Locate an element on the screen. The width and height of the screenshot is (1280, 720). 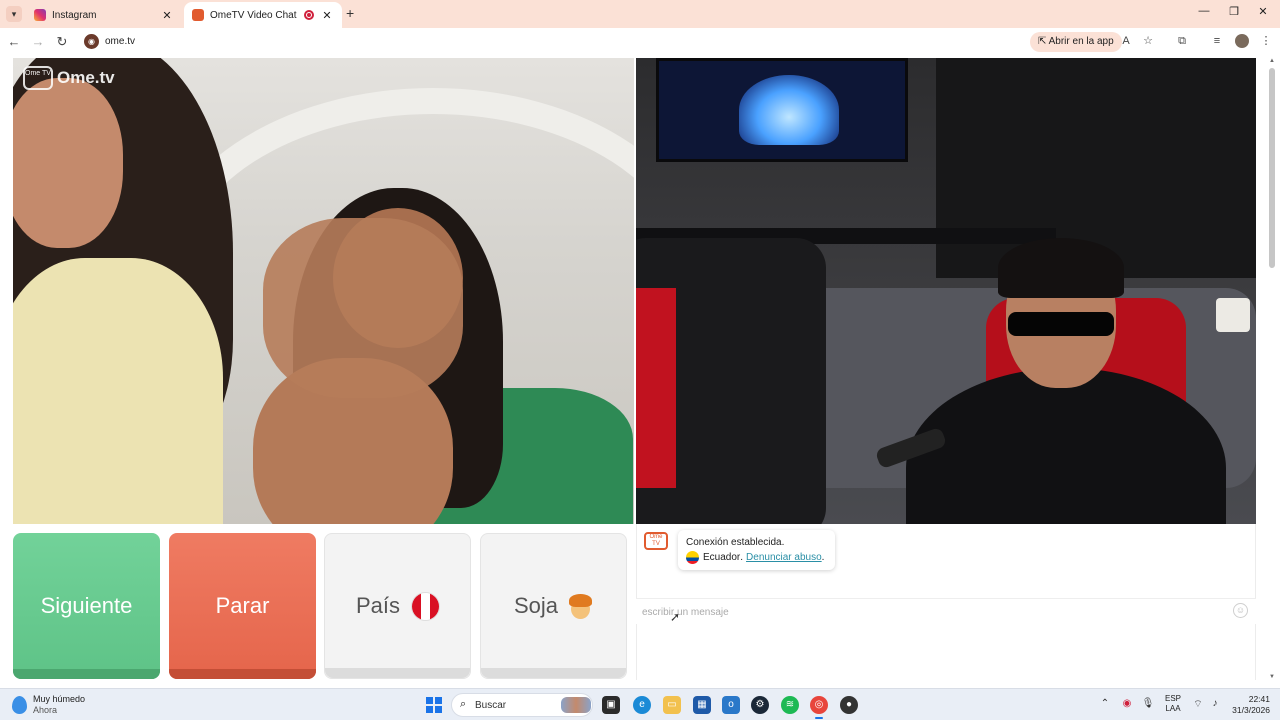
tab-title: OmeTV Video Chat — Alter is located at coordinates (254, 15).